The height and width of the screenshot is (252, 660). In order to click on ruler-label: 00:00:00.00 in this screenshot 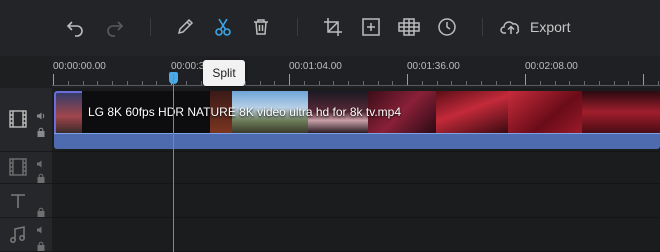, I will do `click(79, 66)`.